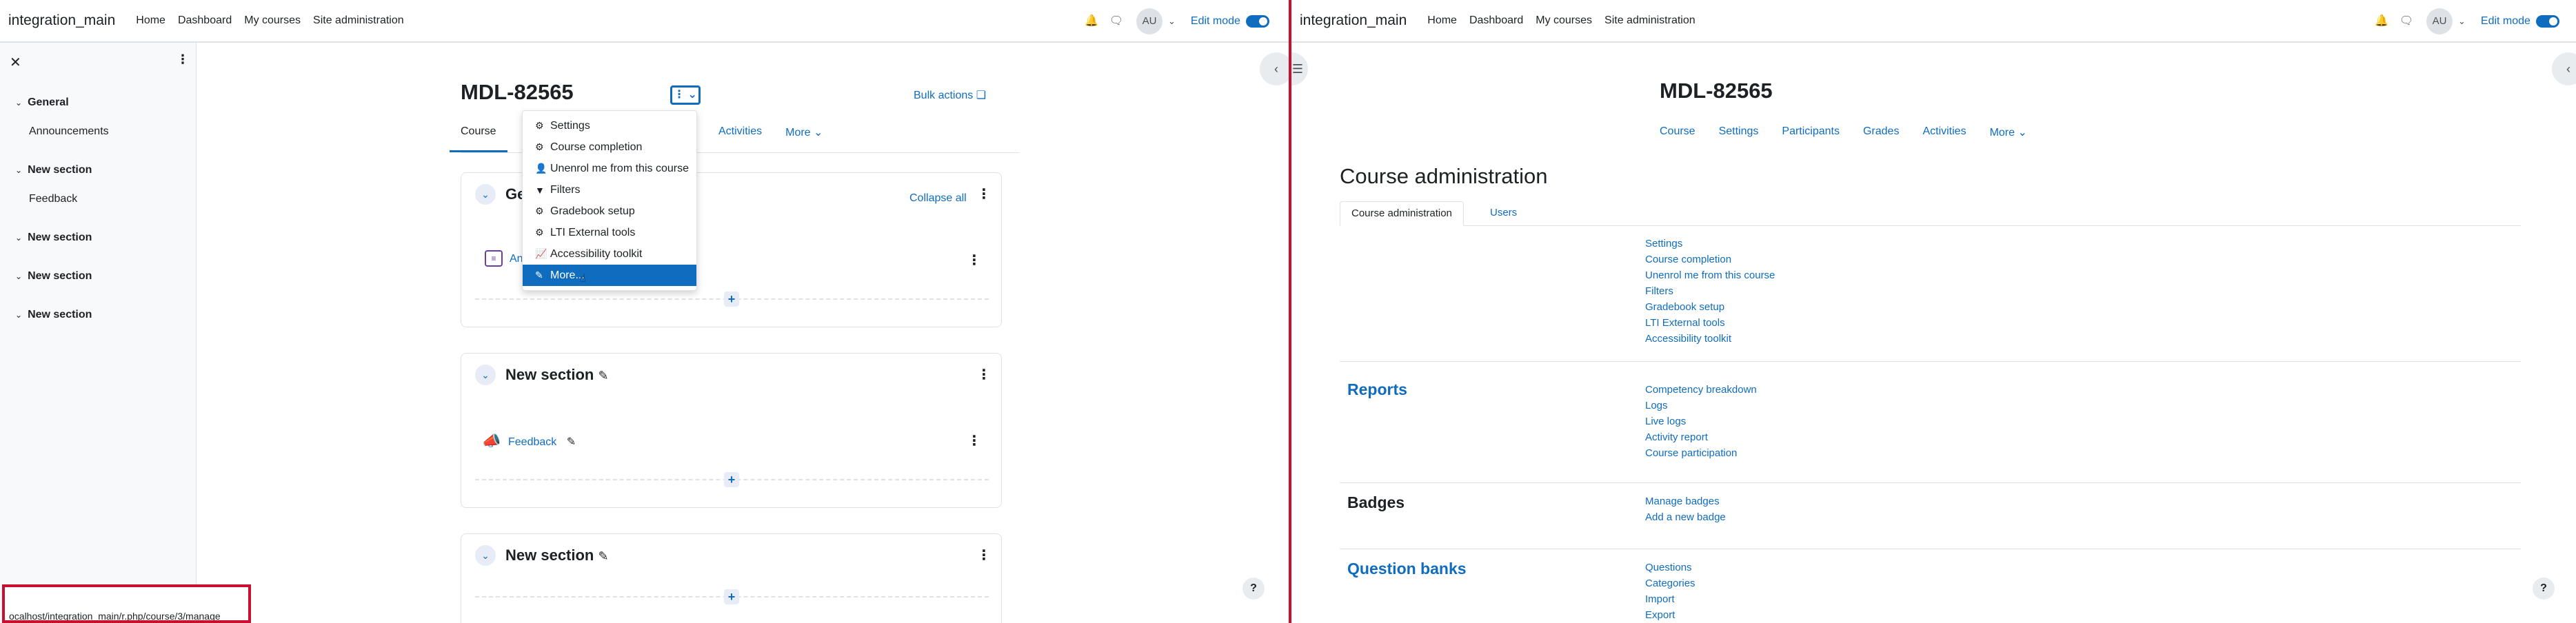  Describe the element at coordinates (1710, 291) in the screenshot. I see `admin-link: Filters` at that location.